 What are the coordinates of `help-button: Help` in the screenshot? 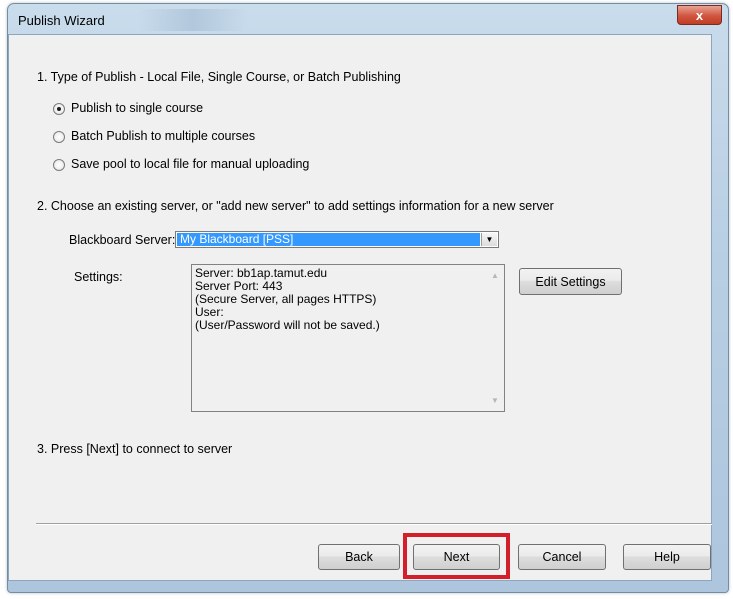 It's located at (667, 557).